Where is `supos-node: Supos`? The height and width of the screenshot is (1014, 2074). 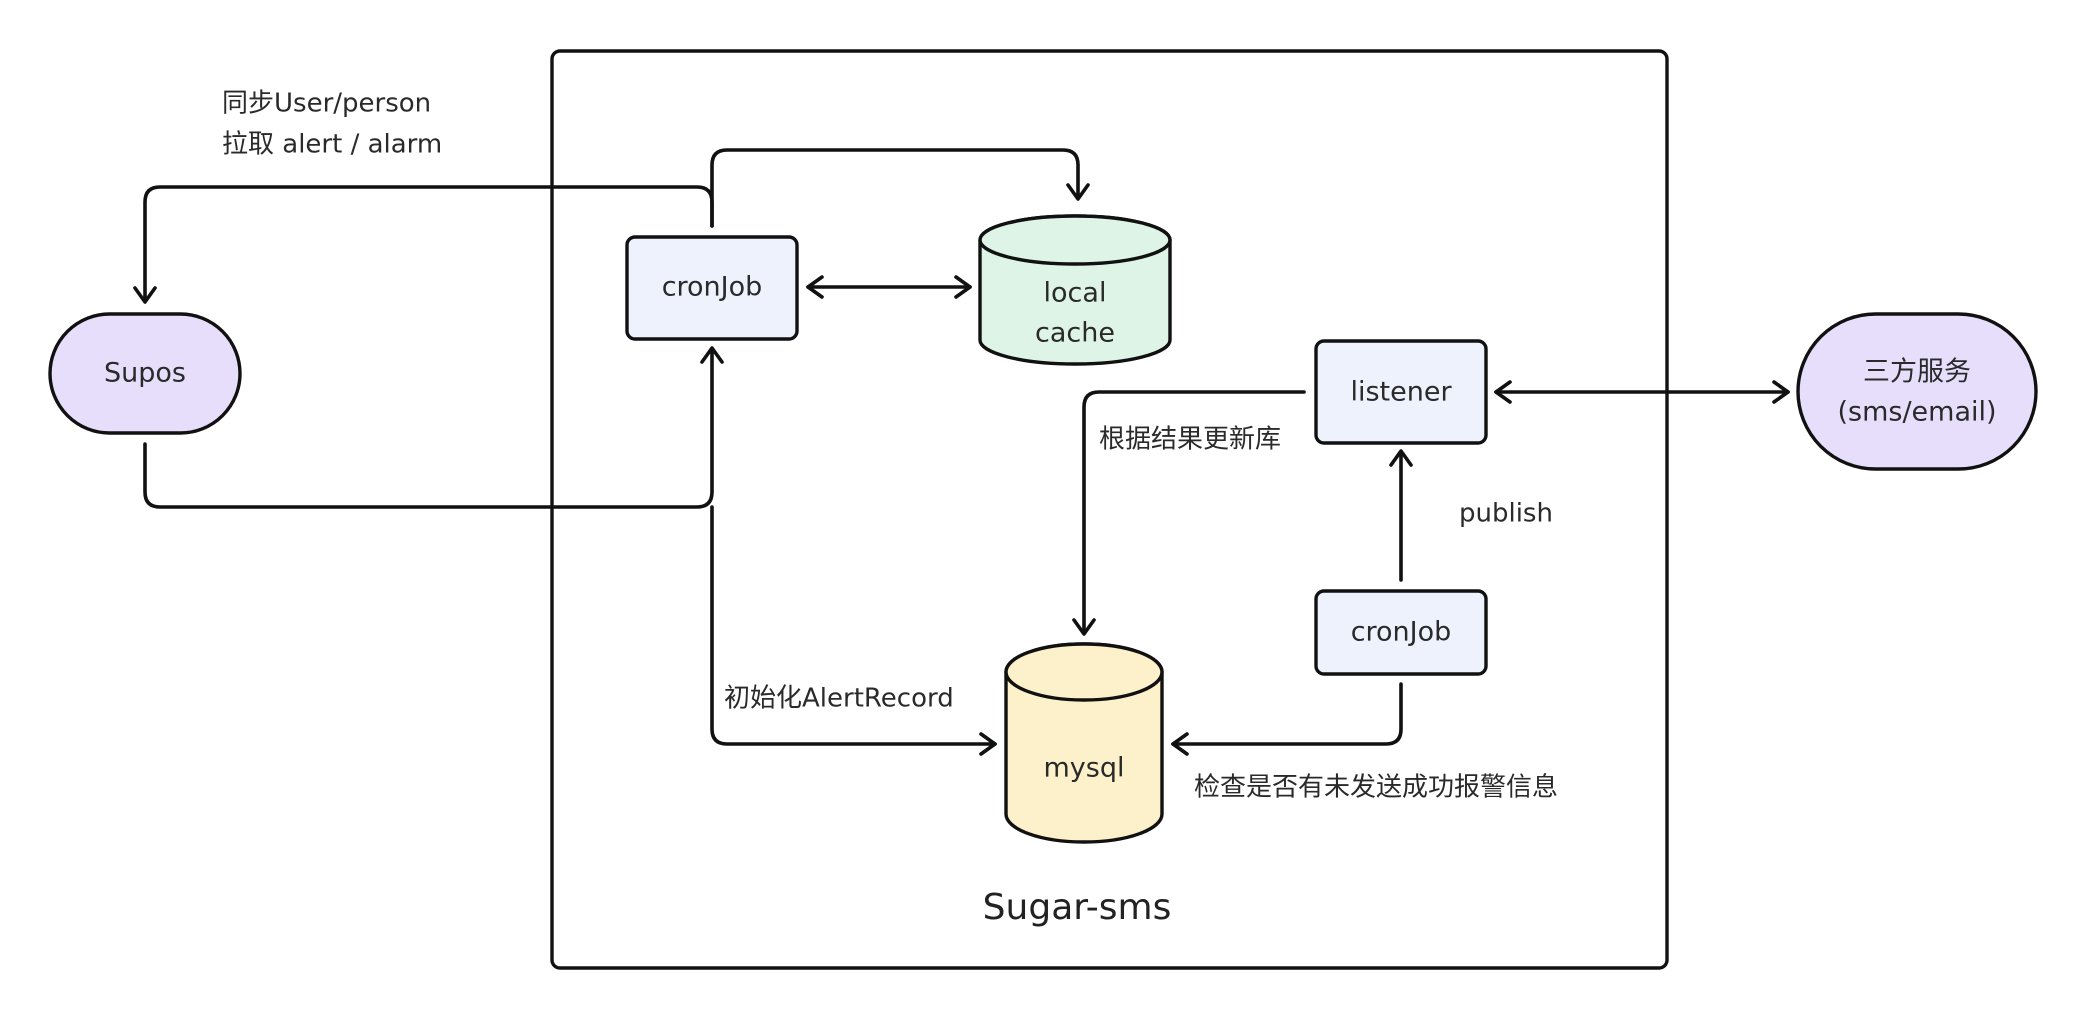 supos-node: Supos is located at coordinates (145, 373).